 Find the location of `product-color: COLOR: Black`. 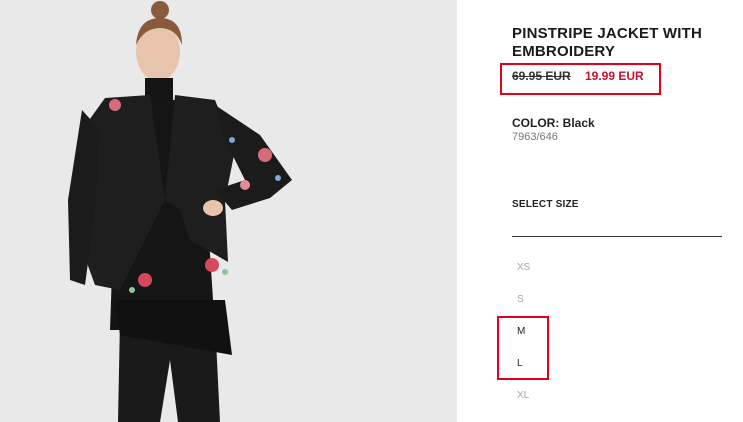

product-color: COLOR: Black is located at coordinates (553, 123).